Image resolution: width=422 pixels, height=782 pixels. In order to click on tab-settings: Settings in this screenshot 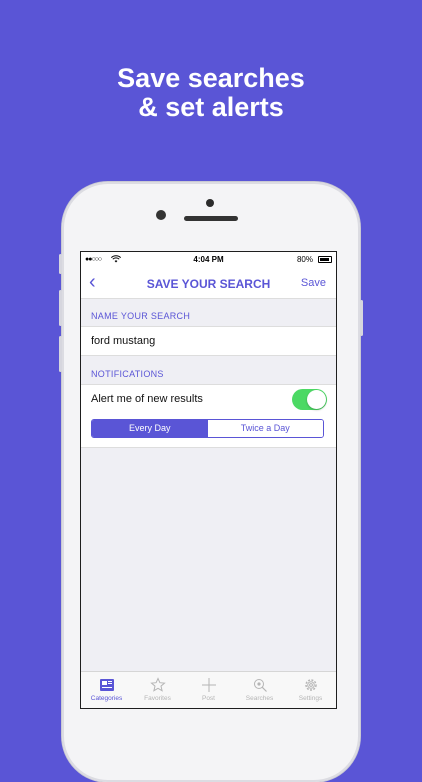, I will do `click(310, 690)`.